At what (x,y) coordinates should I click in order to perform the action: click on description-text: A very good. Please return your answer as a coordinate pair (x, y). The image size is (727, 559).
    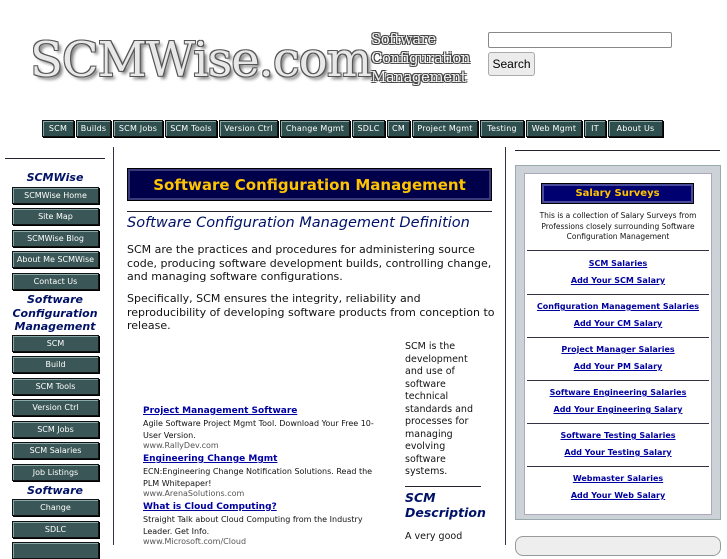
    Looking at the image, I should click on (434, 536).